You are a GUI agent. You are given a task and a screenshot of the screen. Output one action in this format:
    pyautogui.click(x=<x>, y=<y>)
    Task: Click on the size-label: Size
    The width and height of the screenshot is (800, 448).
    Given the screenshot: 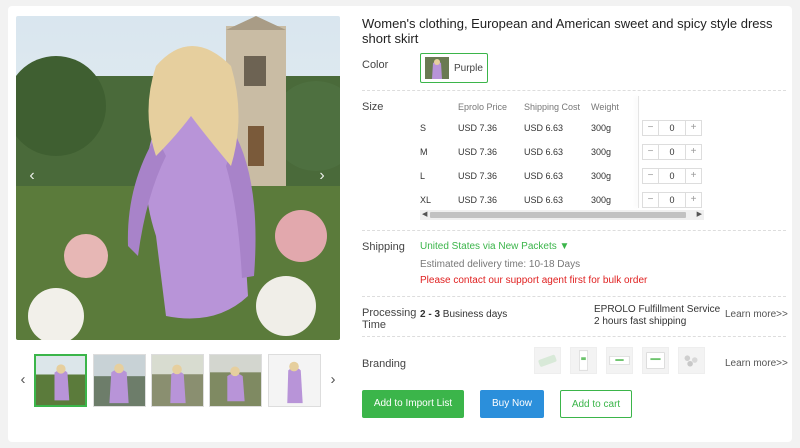 What is the action you would take?
    pyautogui.click(x=373, y=107)
    